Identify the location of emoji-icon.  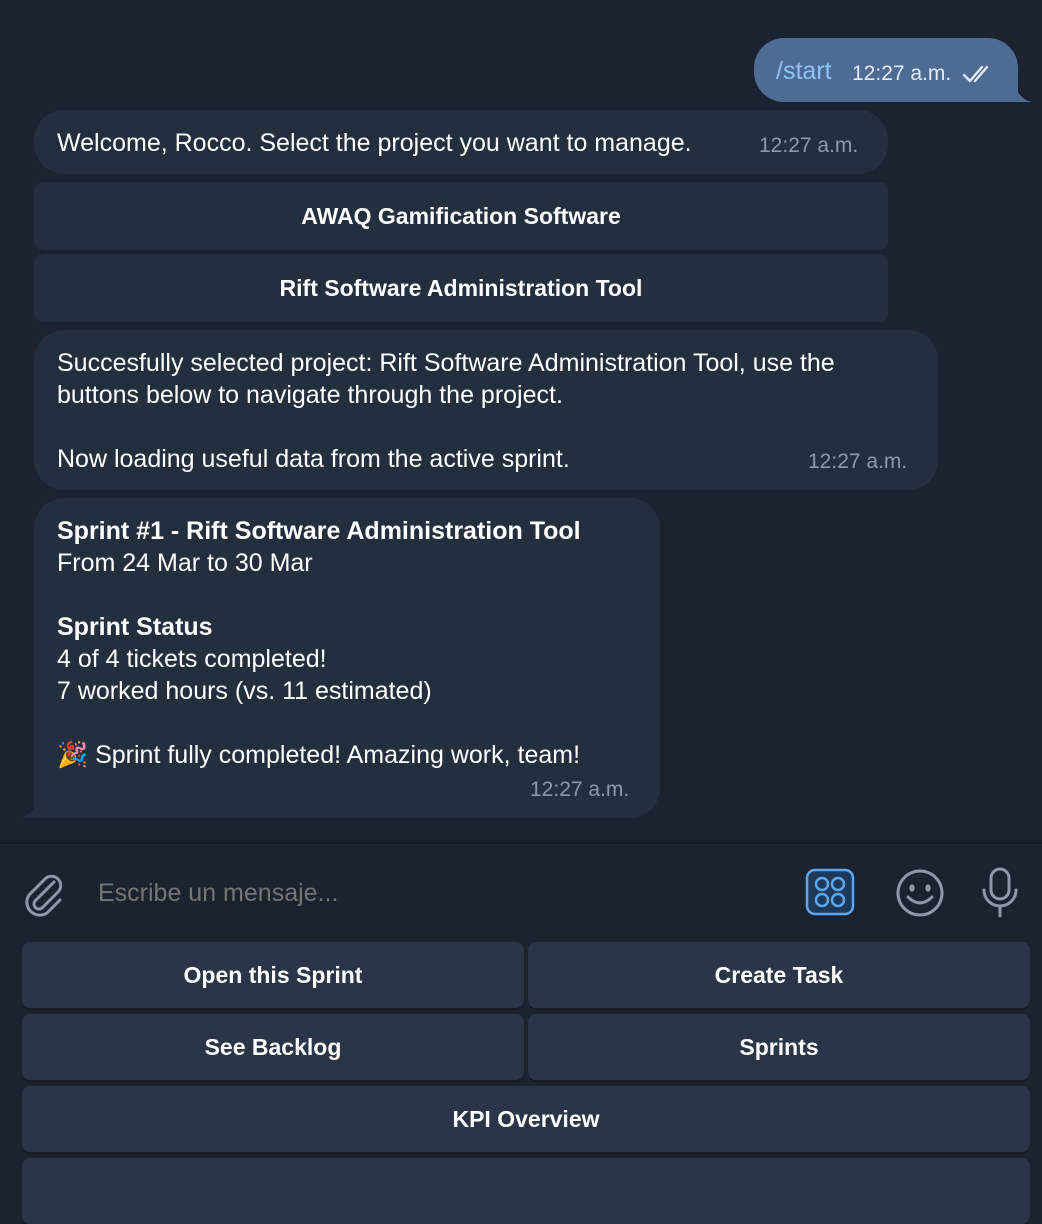
(920, 893).